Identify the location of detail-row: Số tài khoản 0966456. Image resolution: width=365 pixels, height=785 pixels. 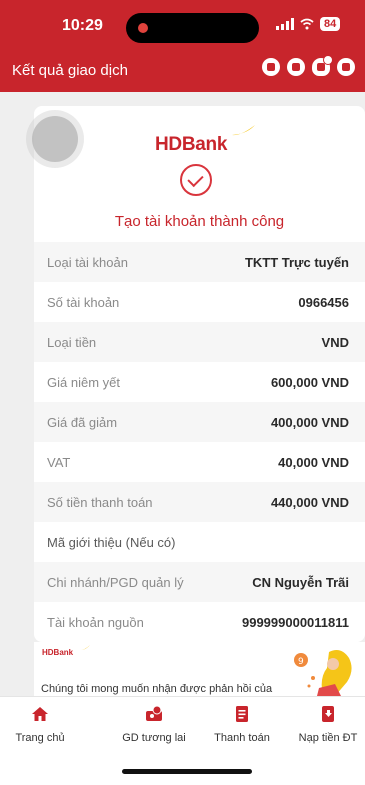
(199, 302).